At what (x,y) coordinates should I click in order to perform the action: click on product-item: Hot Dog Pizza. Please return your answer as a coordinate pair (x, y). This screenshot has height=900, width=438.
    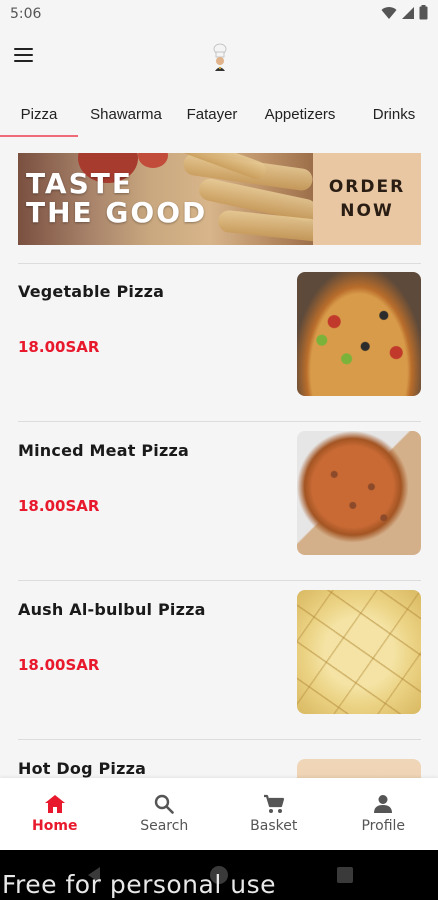
    Looking at the image, I should click on (219, 768).